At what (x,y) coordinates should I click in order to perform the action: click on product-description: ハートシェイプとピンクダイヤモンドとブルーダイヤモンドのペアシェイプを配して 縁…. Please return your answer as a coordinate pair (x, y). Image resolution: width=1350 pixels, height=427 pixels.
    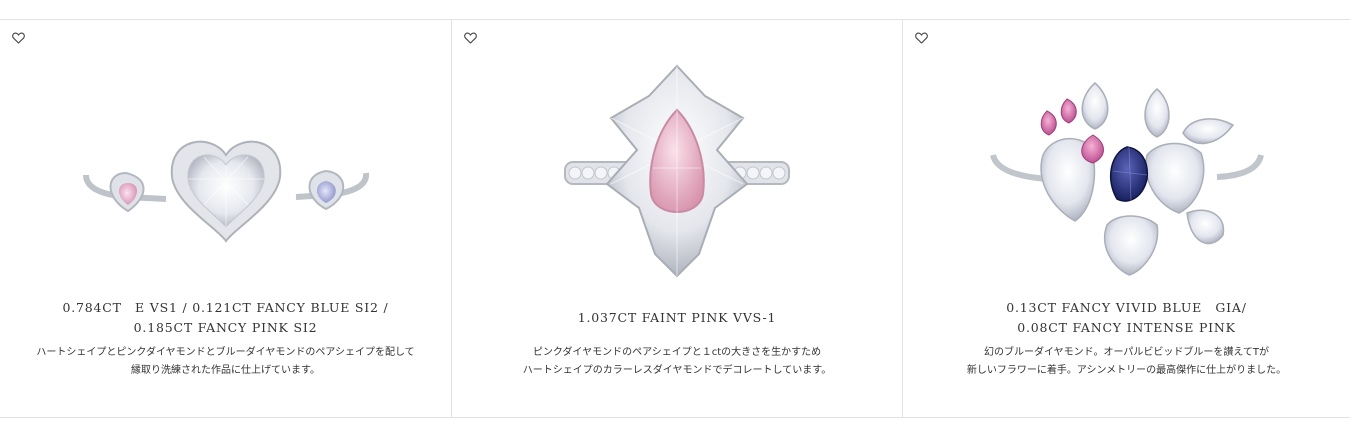
    Looking at the image, I should click on (225, 362).